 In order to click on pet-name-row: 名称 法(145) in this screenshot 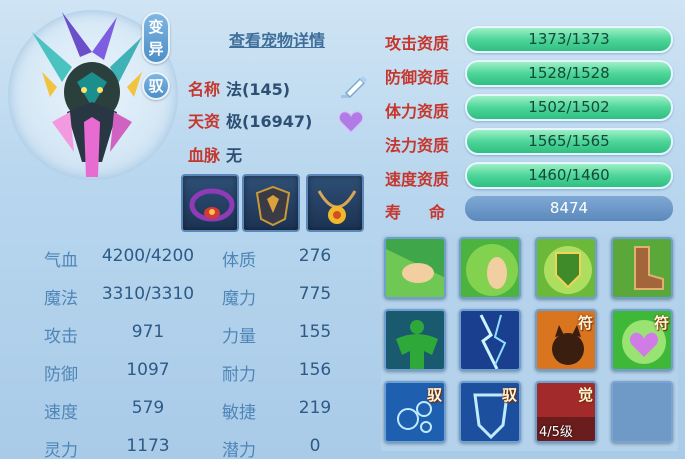, I will do `click(239, 88)`.